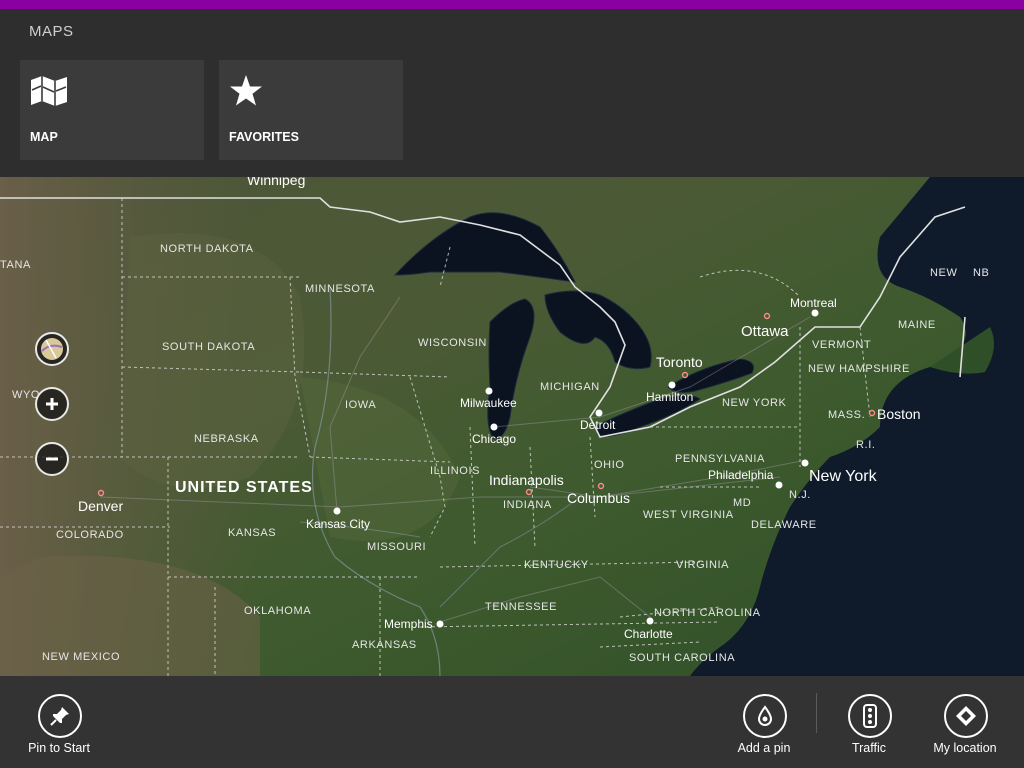  What do you see at coordinates (44, 137) in the screenshot?
I see `map-tile-label: MAP` at bounding box center [44, 137].